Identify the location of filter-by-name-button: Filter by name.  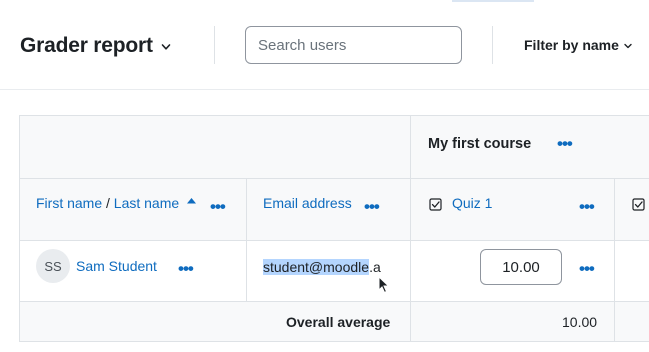
(578, 45).